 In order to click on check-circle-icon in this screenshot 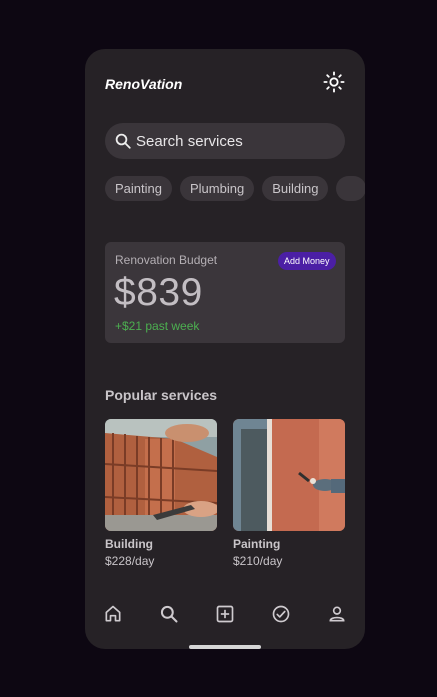, I will do `click(281, 614)`.